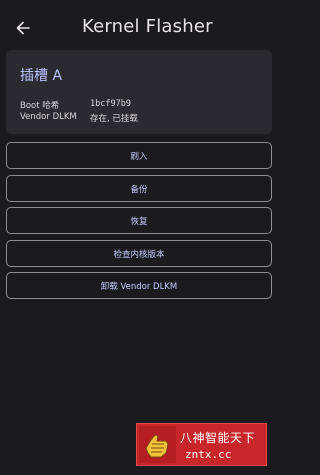 This screenshot has height=475, width=320. What do you see at coordinates (139, 285) in the screenshot?
I see `unmount-vendor-dlkm-button: 卸载 Vendor DLKM` at bounding box center [139, 285].